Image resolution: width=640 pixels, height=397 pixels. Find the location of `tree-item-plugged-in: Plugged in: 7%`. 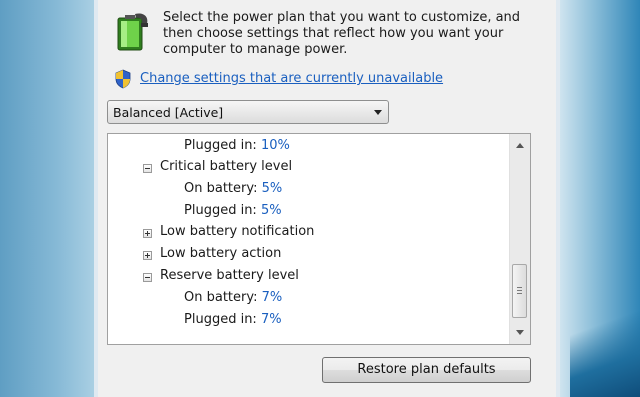

tree-item-plugged-in: Plugged in: 7% is located at coordinates (233, 319).